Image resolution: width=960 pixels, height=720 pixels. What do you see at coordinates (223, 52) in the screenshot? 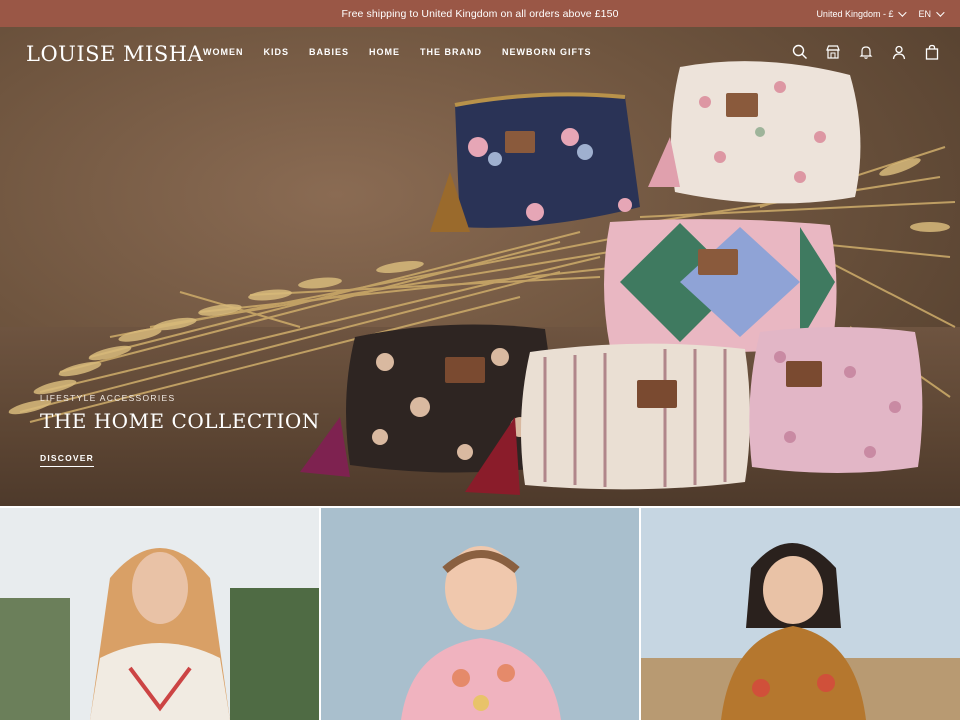
I see `nav-item-women: WOMEN` at bounding box center [223, 52].